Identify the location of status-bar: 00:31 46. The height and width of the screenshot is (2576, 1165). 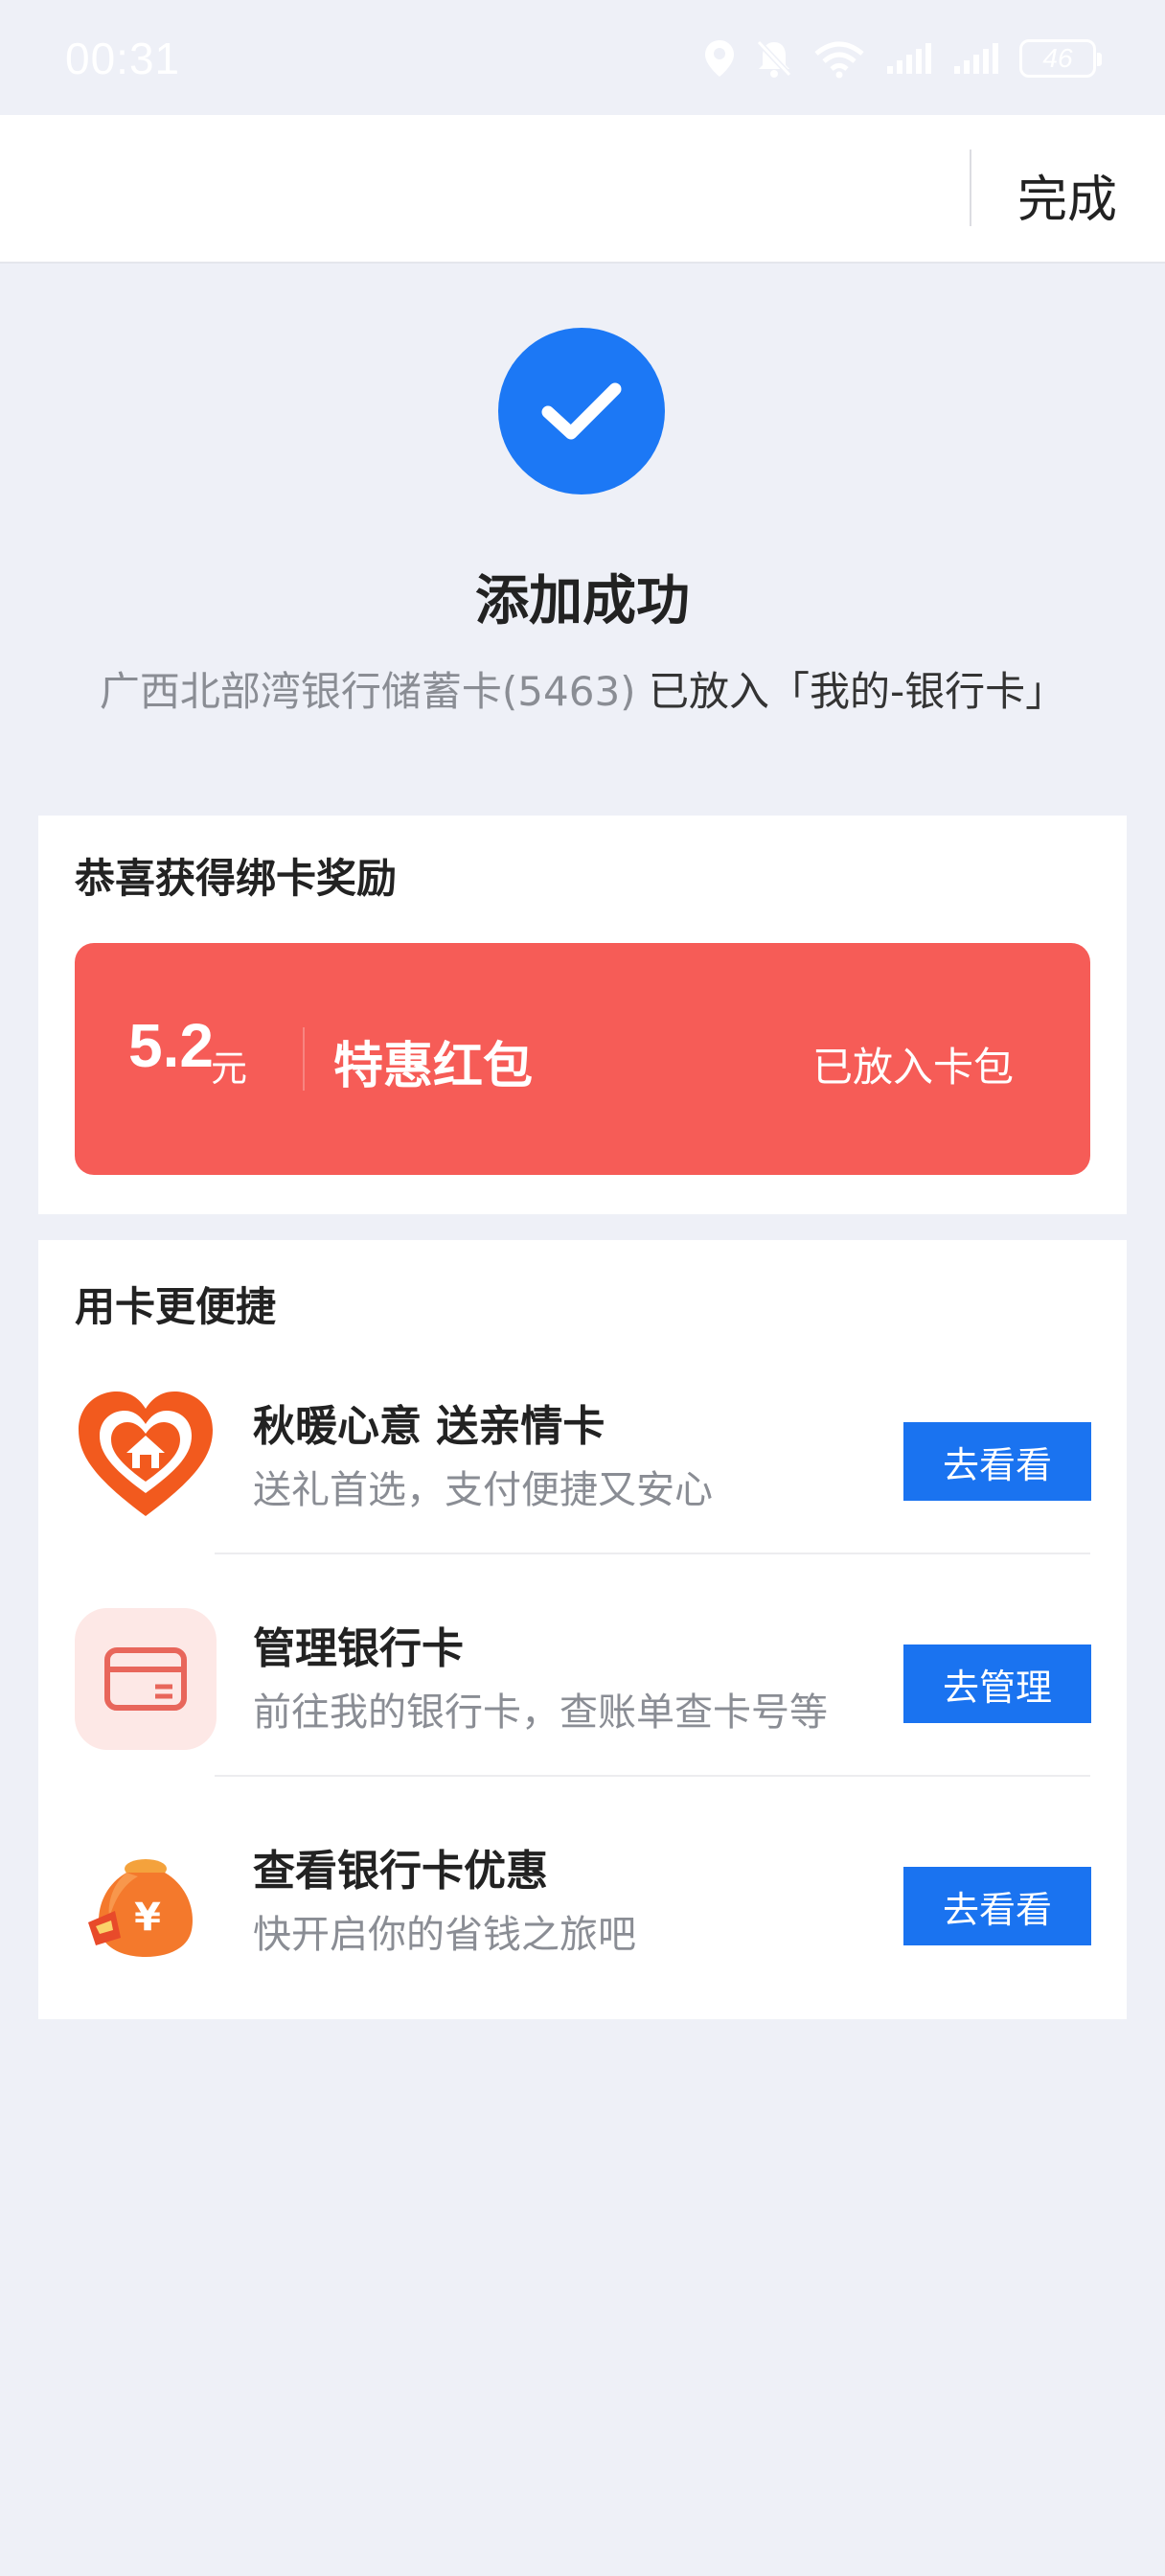
(582, 57).